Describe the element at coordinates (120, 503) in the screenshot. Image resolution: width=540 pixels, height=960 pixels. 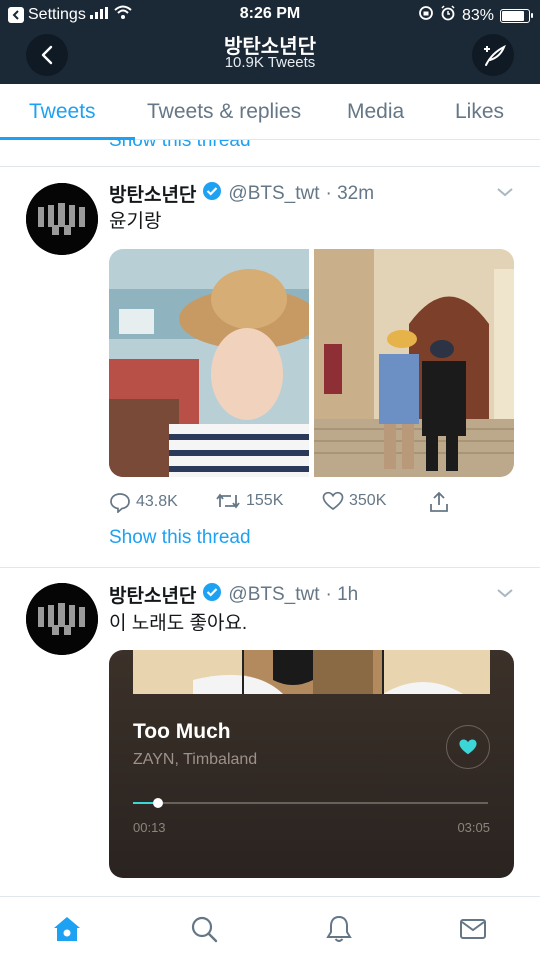
I see `reply-icon` at that location.